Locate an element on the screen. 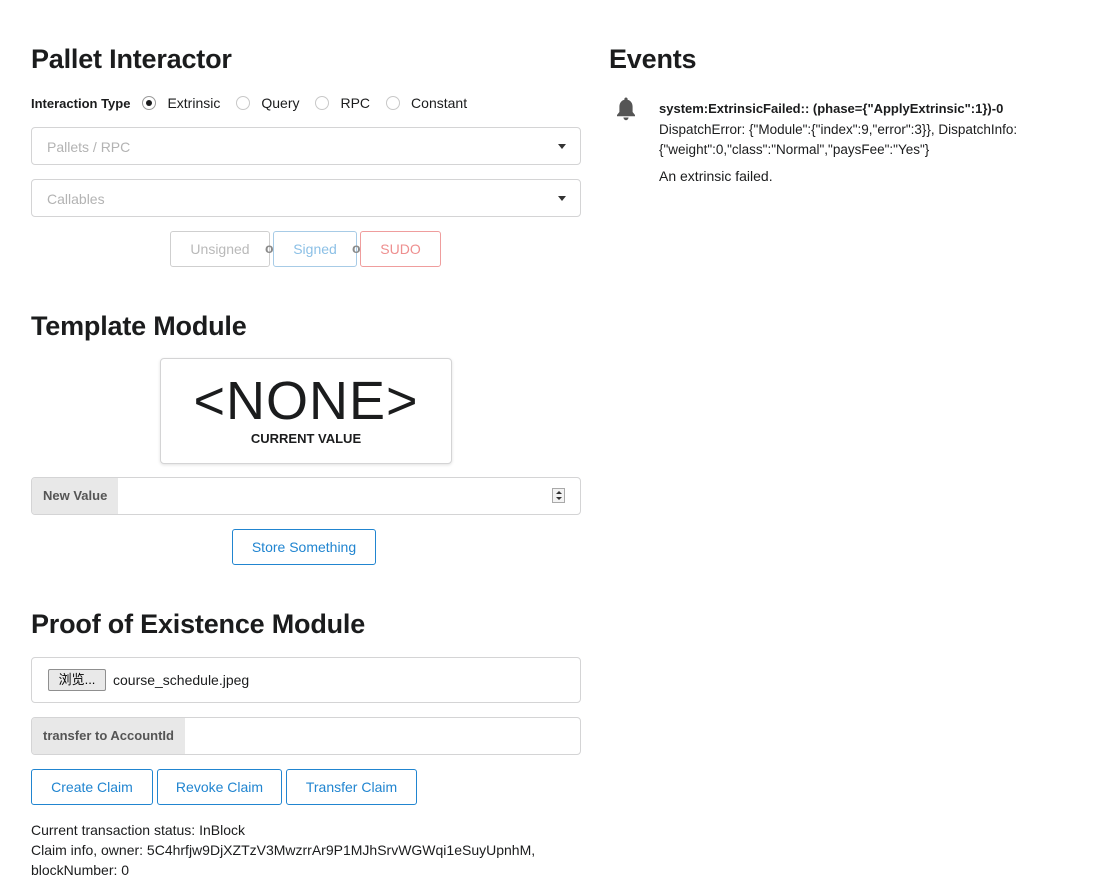 Image resolution: width=1117 pixels, height=885 pixels. revoke-claim-button: Revoke Claim is located at coordinates (219, 787).